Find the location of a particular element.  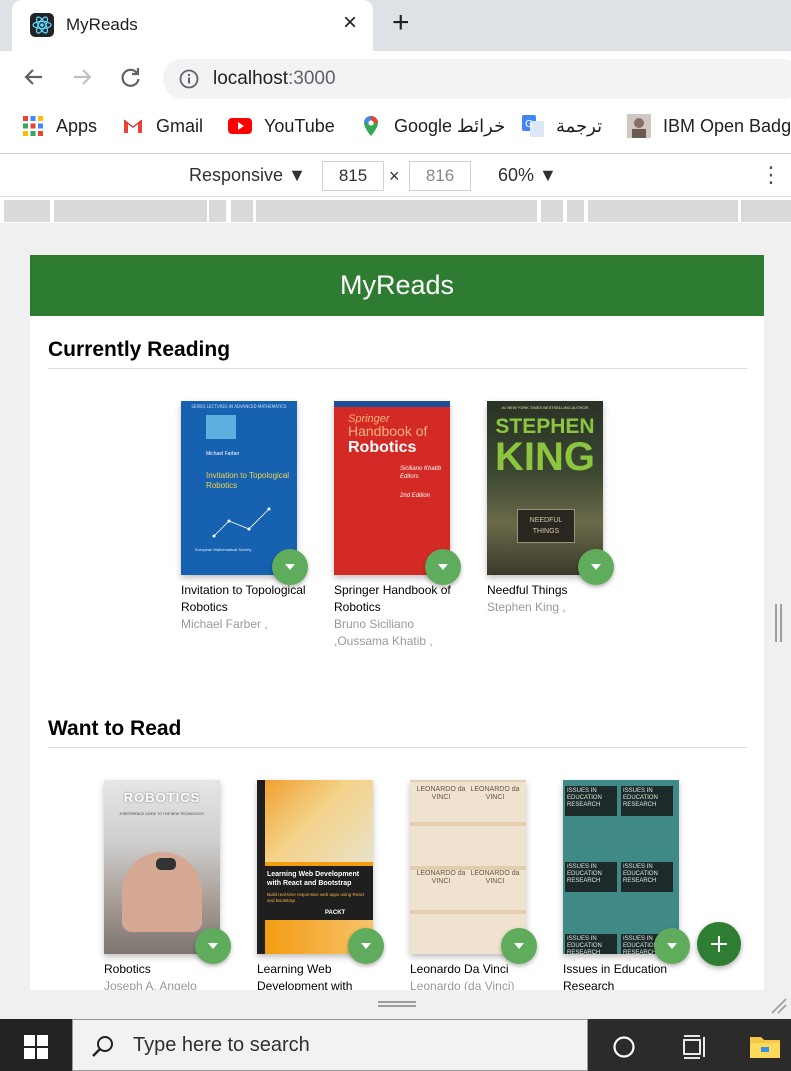

cover-title: Invitation to Topological Robotics is located at coordinates (248, 480).